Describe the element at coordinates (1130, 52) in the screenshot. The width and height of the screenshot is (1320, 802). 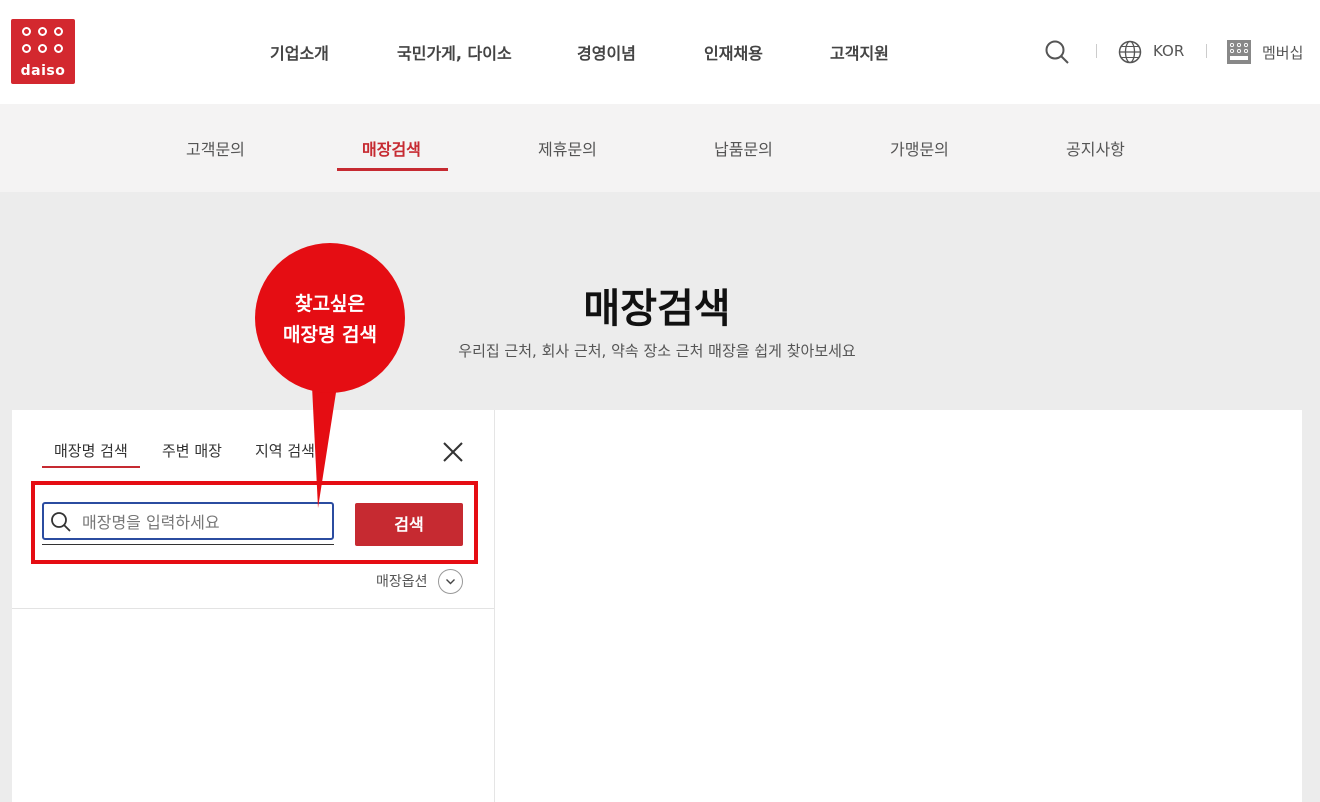
I see `globe-icon` at that location.